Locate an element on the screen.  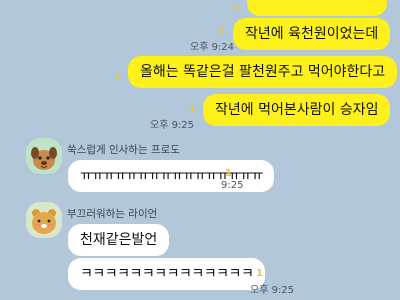
ryan-lion-icon is located at coordinates (44, 220).